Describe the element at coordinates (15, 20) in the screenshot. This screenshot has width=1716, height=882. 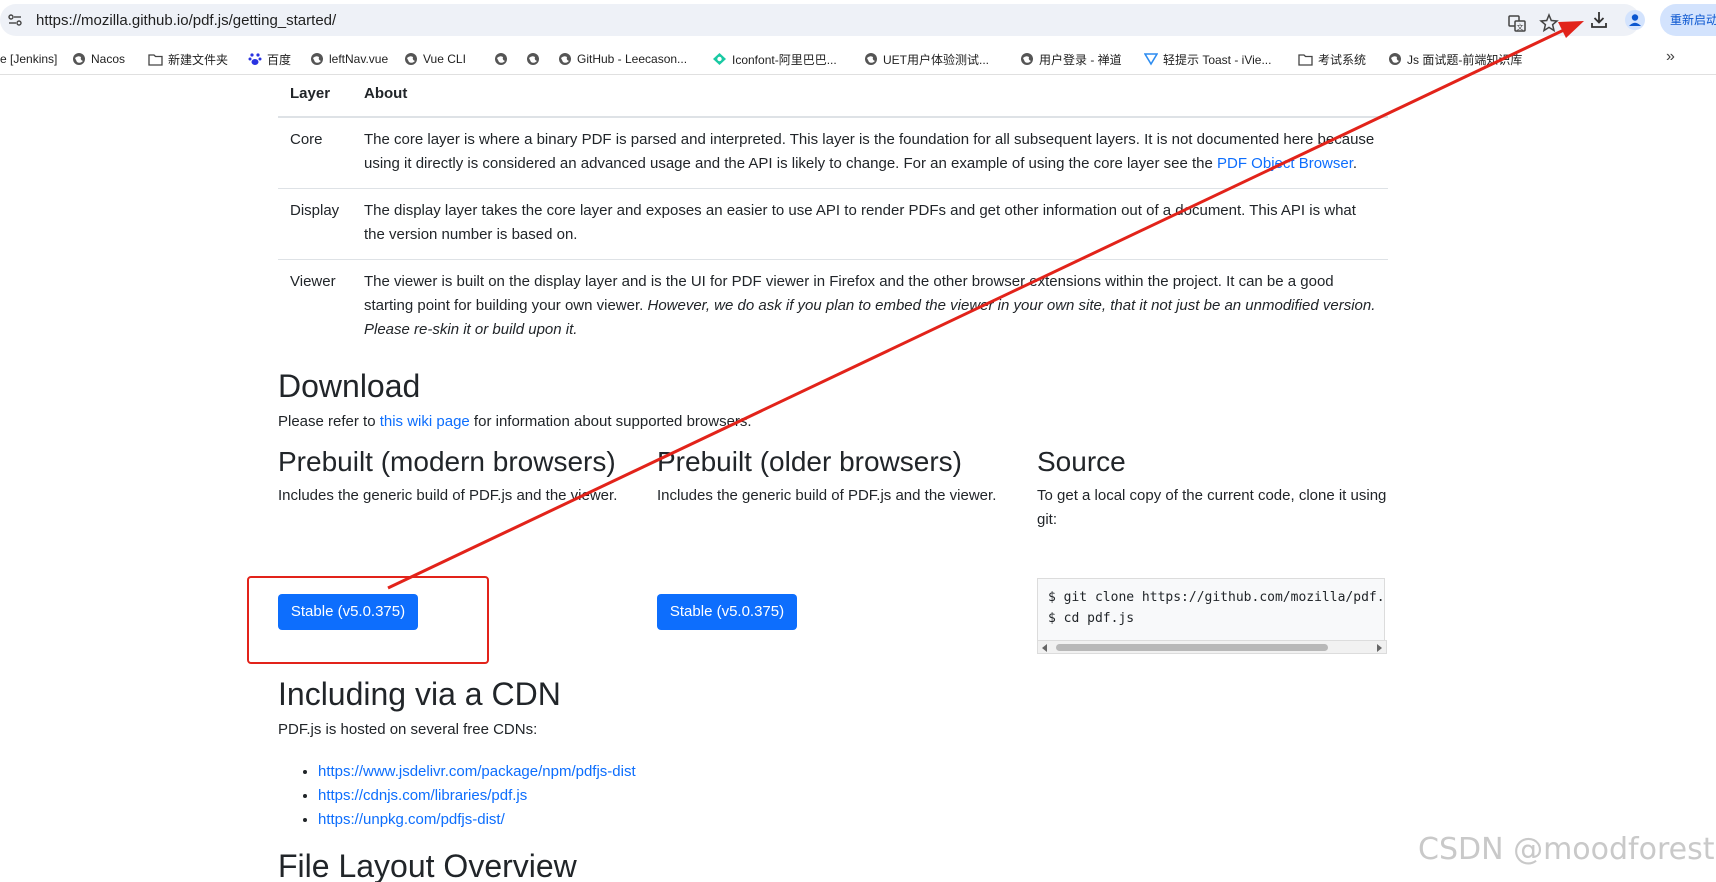
I see `site-settings-icon` at that location.